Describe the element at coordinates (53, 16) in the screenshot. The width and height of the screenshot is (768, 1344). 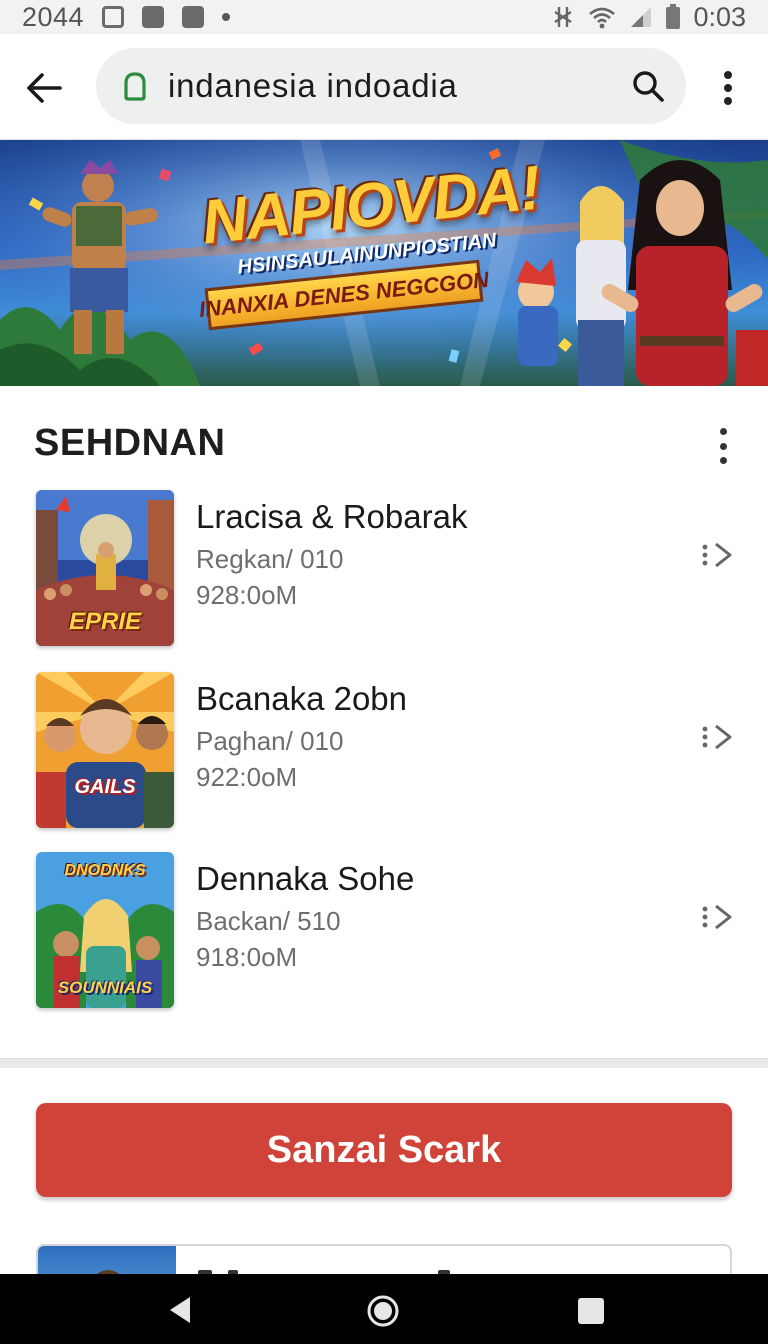
I see `status-time-left: 2044` at that location.